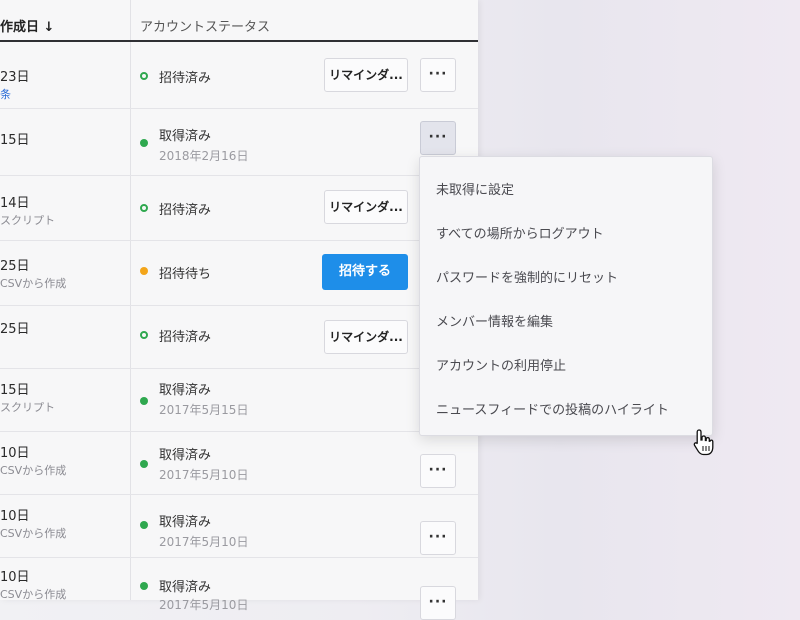 The width and height of the screenshot is (800, 620). I want to click on status-date: 2018年2月16日, so click(204, 156).